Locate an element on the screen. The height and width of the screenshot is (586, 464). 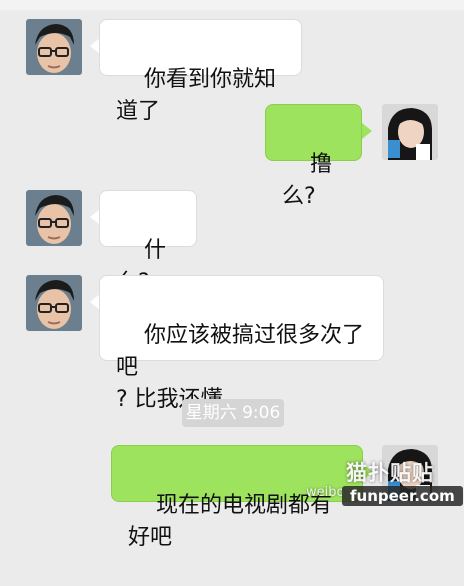
message-bubble-received: 你看到你就知道了 is located at coordinates (200, 71).